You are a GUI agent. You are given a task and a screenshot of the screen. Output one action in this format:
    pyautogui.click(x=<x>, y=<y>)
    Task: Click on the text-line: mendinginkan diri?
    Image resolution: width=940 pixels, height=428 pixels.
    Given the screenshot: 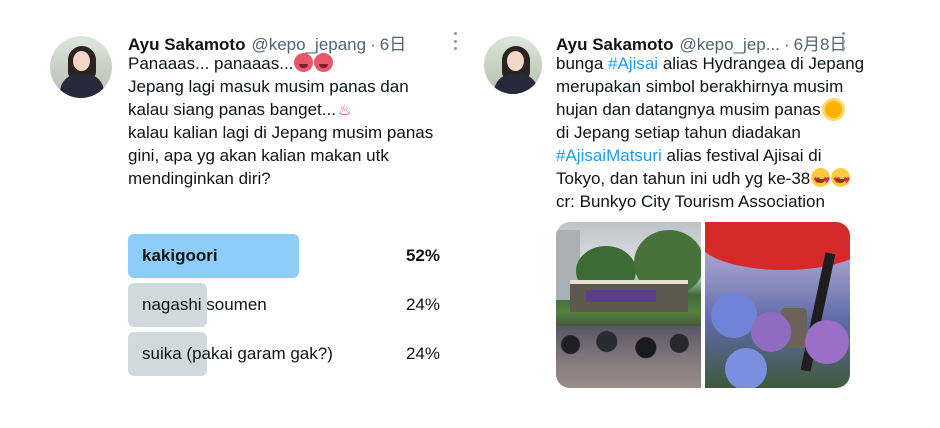 What is the action you would take?
    pyautogui.click(x=199, y=178)
    